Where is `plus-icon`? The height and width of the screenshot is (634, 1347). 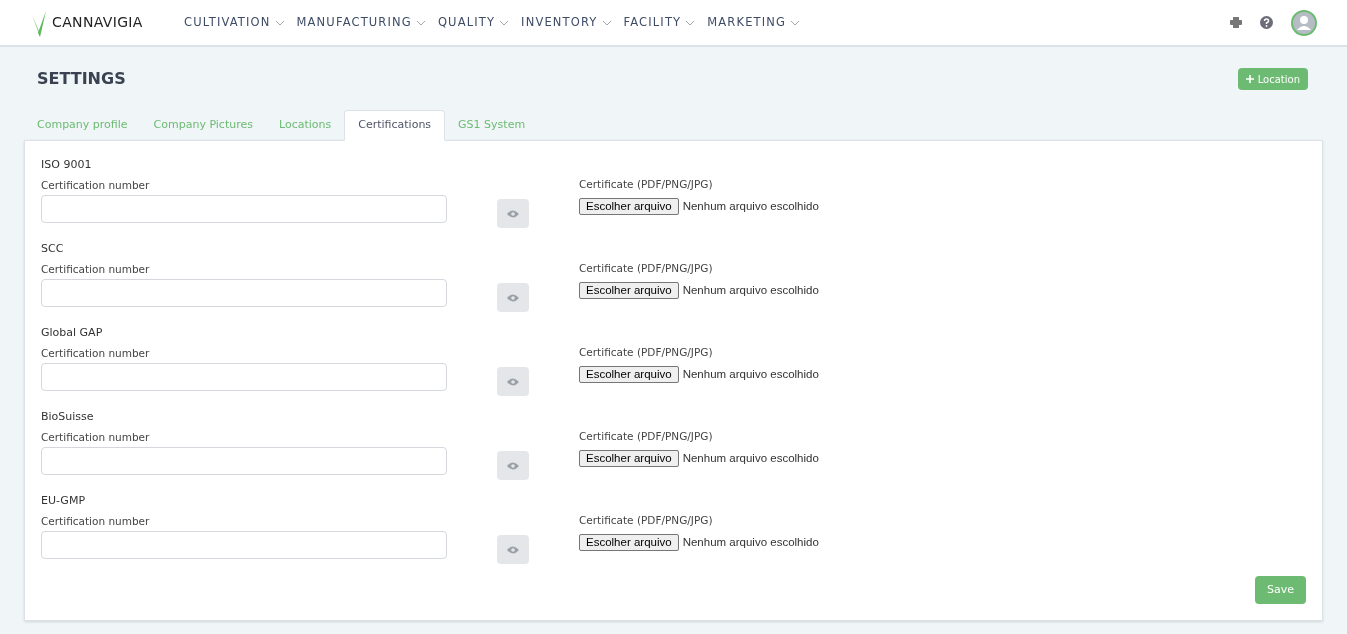 plus-icon is located at coordinates (1249, 79).